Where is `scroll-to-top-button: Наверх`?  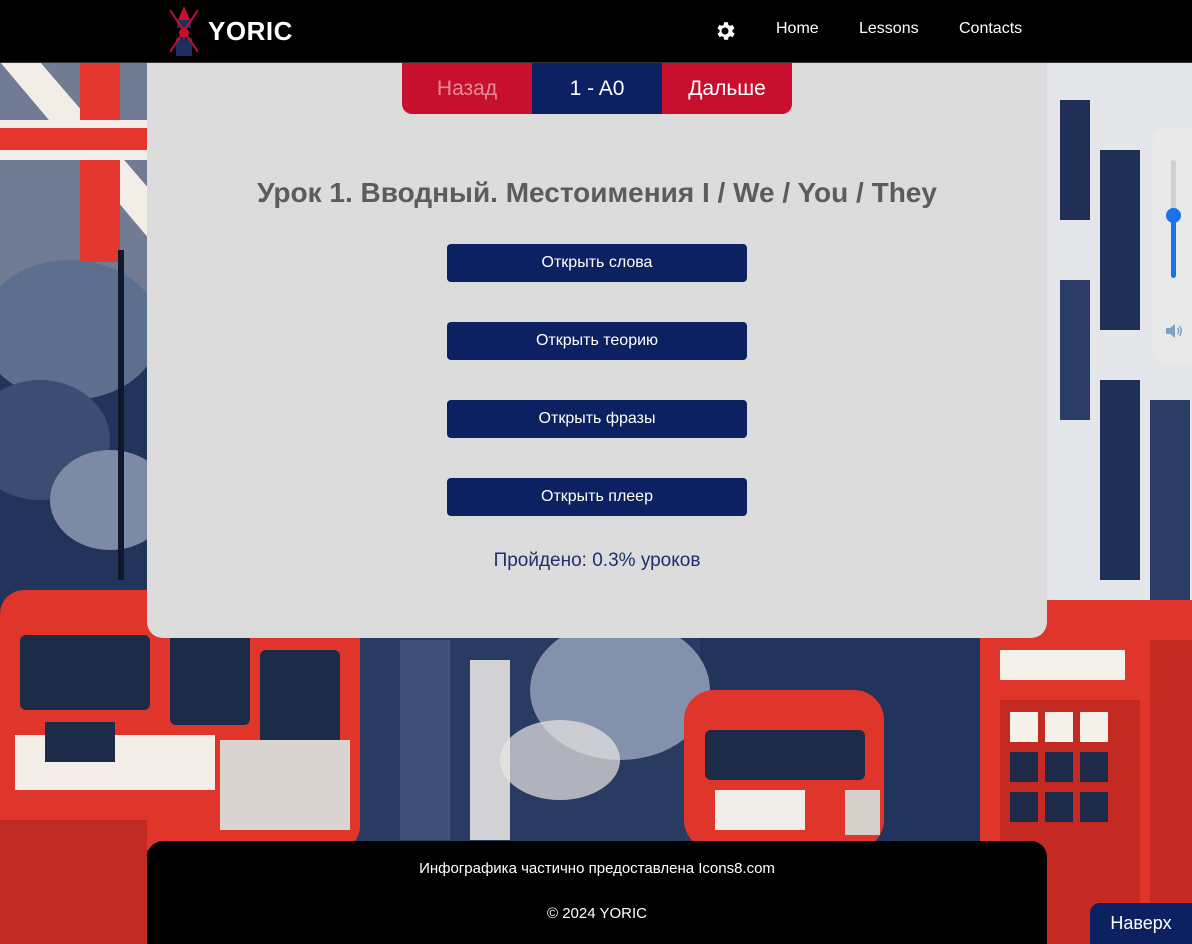
scroll-to-top-button: Наверх is located at coordinates (1141, 923).